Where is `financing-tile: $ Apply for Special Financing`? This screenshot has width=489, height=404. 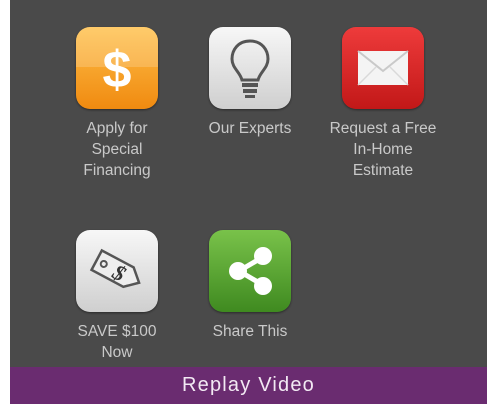
financing-tile: $ Apply for Special Financing is located at coordinates (117, 104).